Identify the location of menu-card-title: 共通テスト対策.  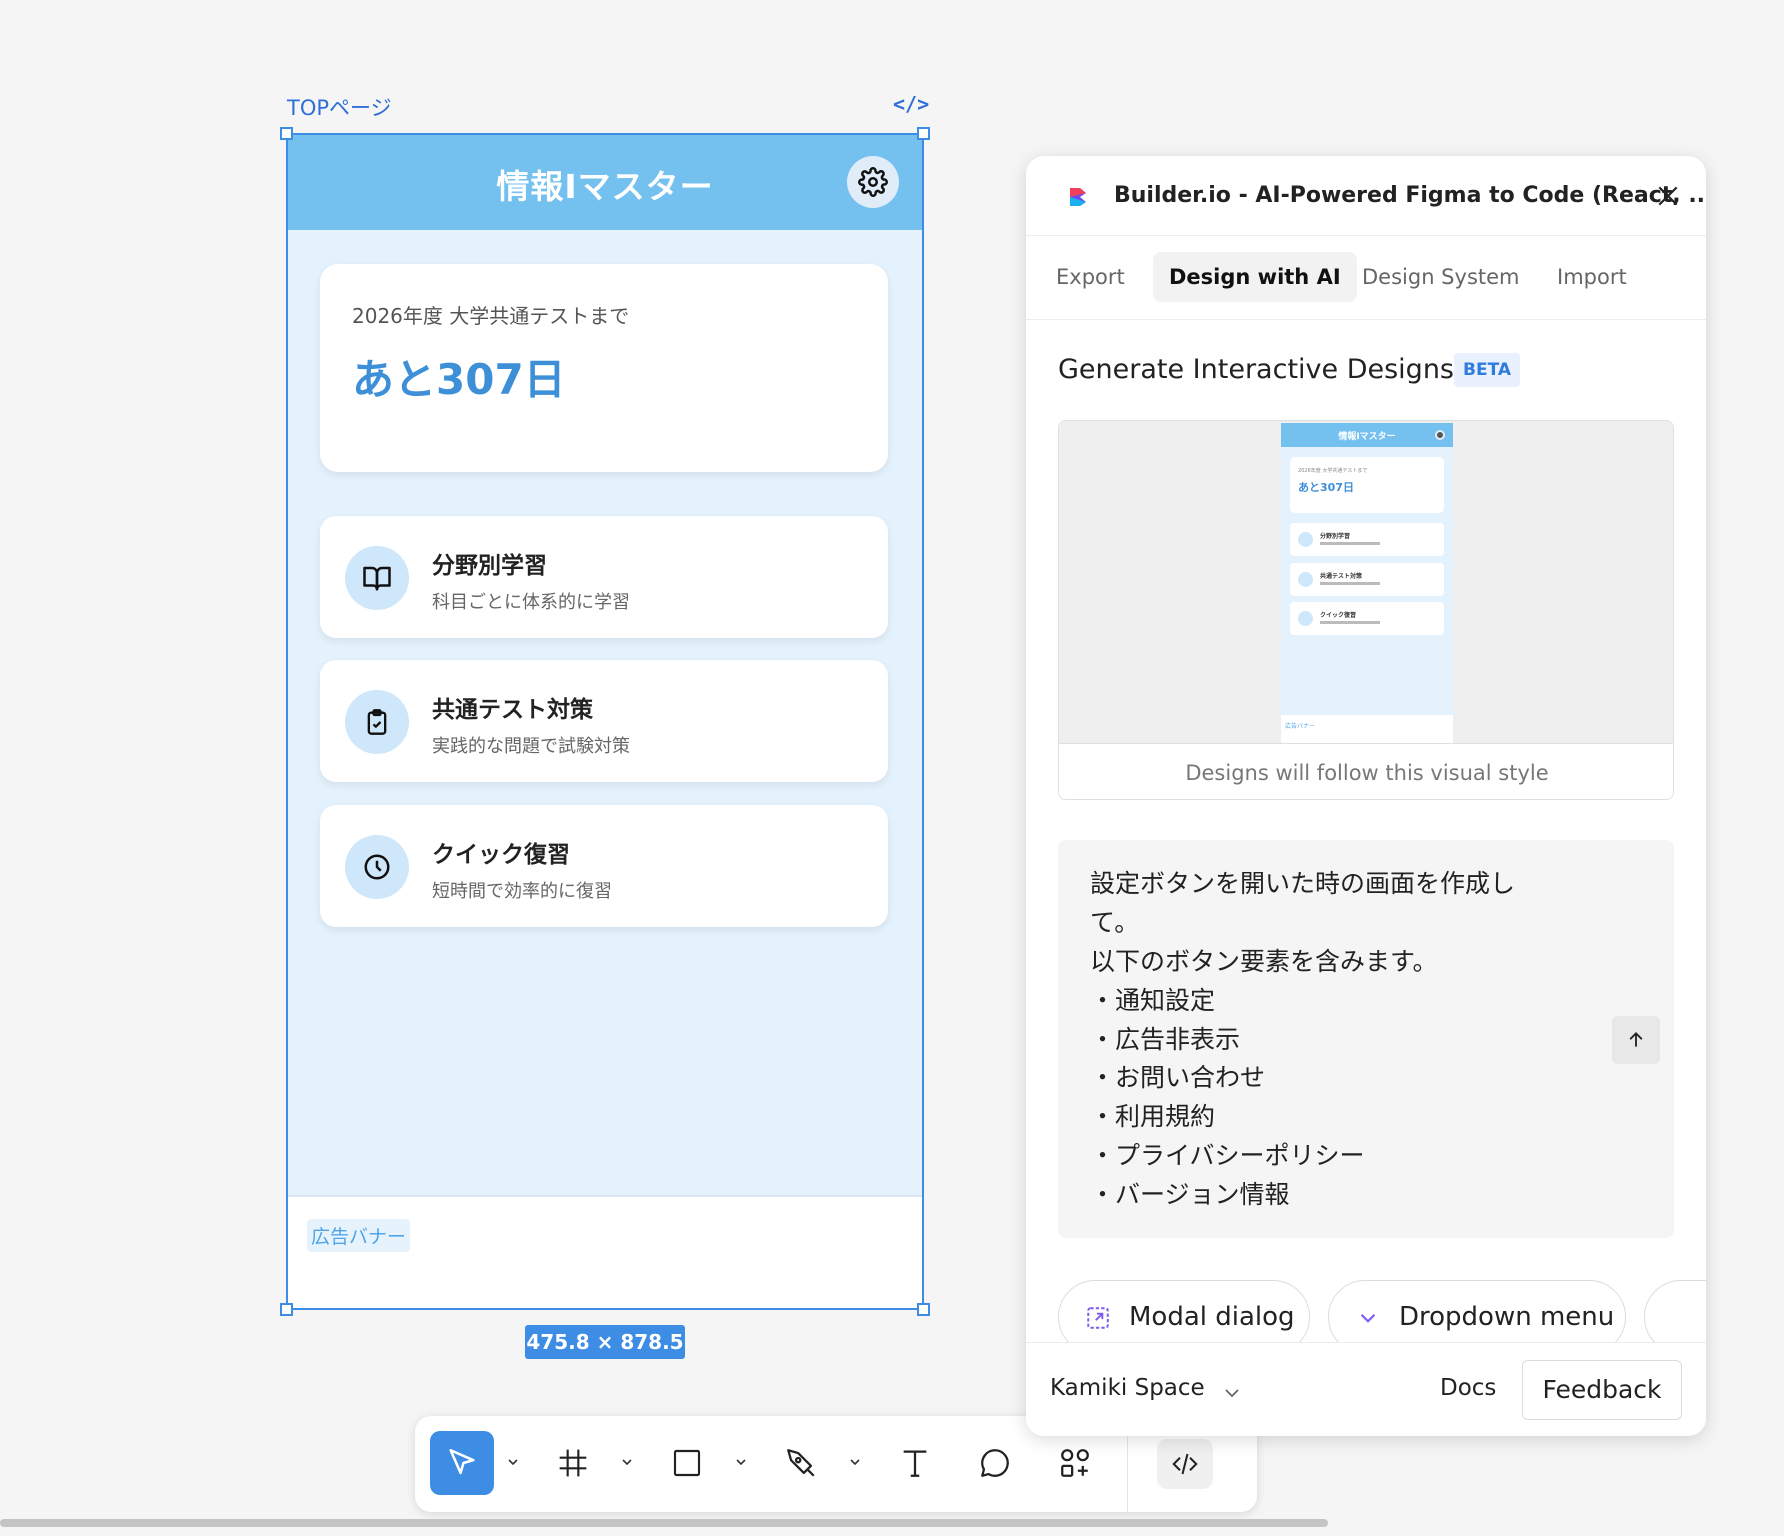
(512, 710).